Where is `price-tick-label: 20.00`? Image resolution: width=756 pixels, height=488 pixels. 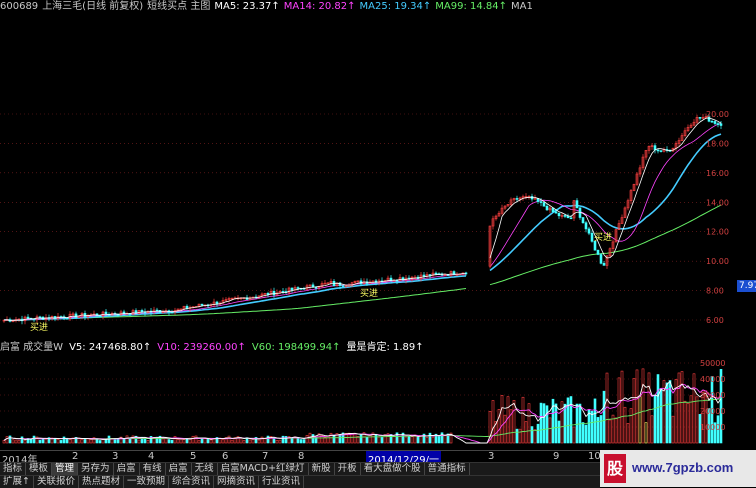
price-tick-label: 20.00 is located at coordinates (717, 114).